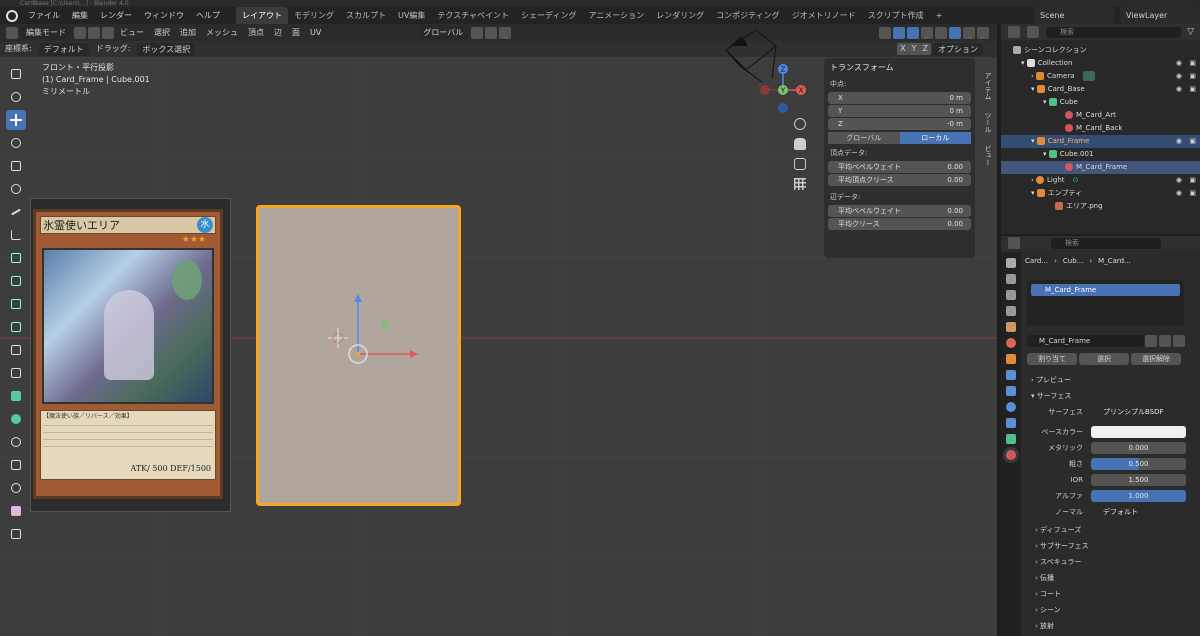 This screenshot has height=636, width=1200. Describe the element at coordinates (46, 32) in the screenshot. I see `mode-dropdown: 編集モード` at that location.